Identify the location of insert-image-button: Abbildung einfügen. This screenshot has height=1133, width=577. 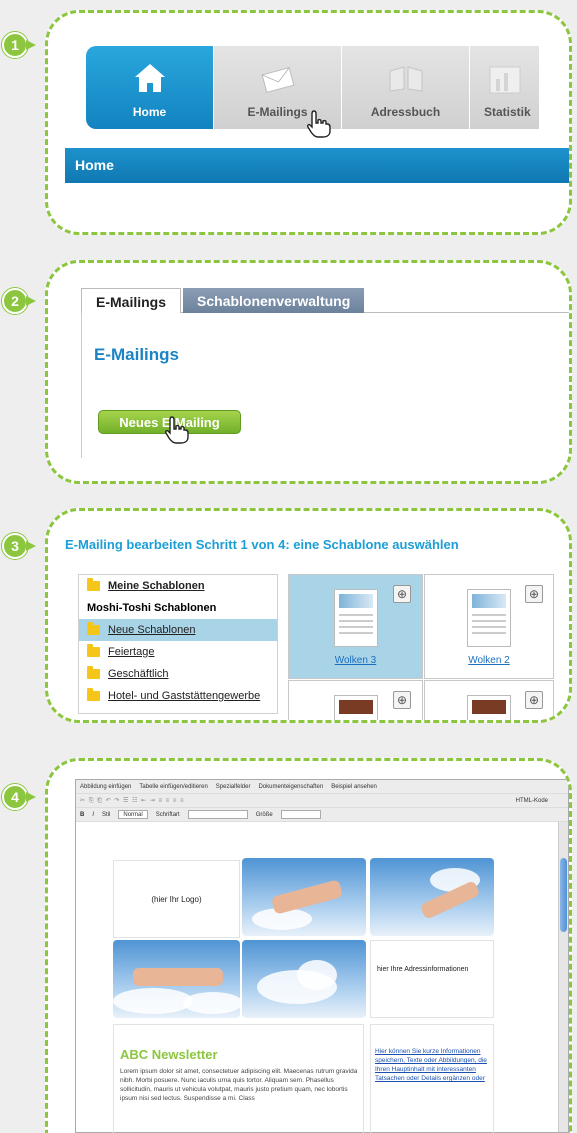
(105, 787).